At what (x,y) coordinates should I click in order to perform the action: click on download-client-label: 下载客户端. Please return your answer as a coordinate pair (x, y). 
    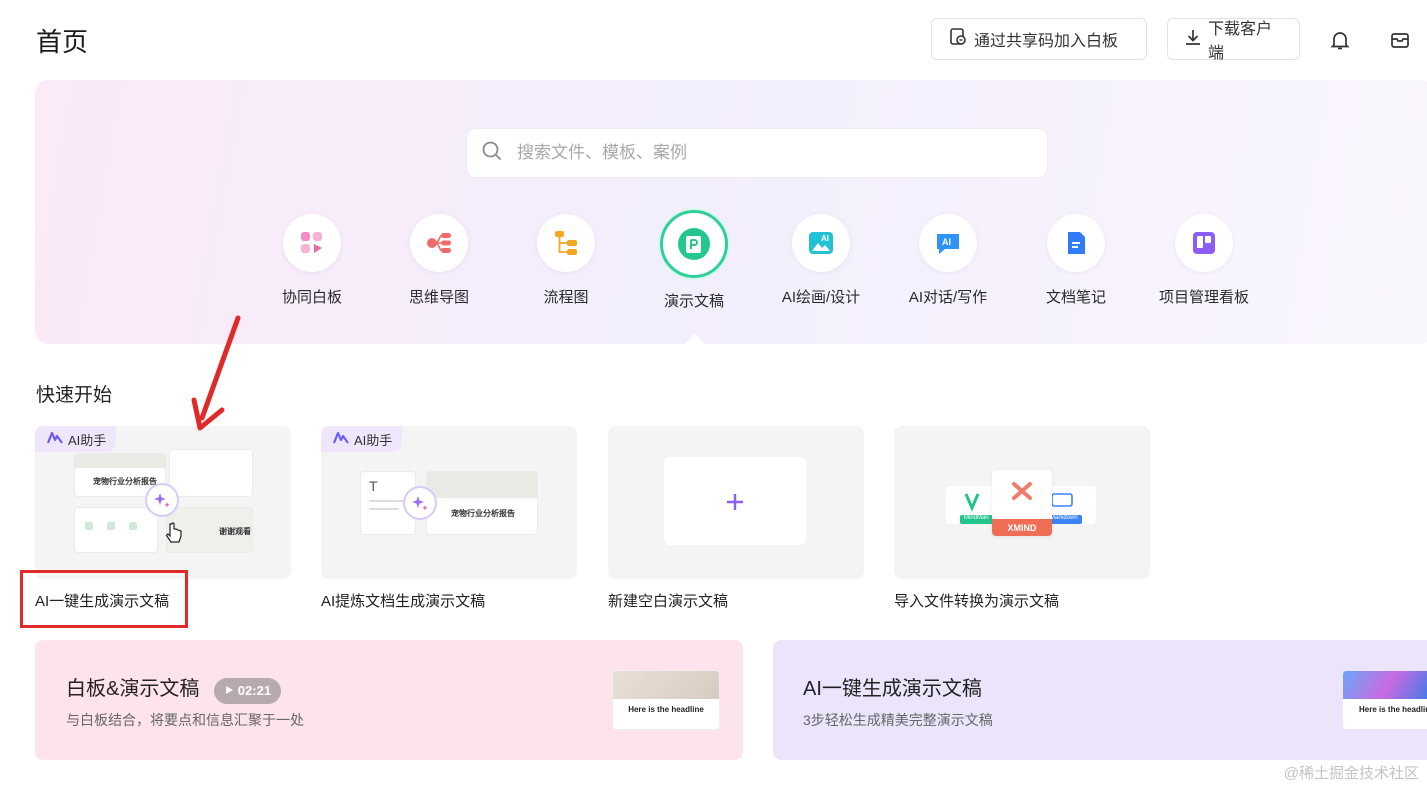
    Looking at the image, I should click on (1240, 41).